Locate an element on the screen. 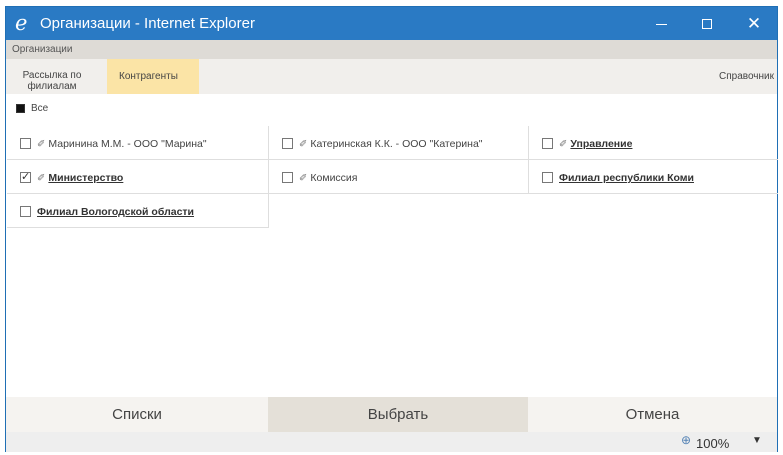  tab-directory: Справочник is located at coordinates (739, 76).